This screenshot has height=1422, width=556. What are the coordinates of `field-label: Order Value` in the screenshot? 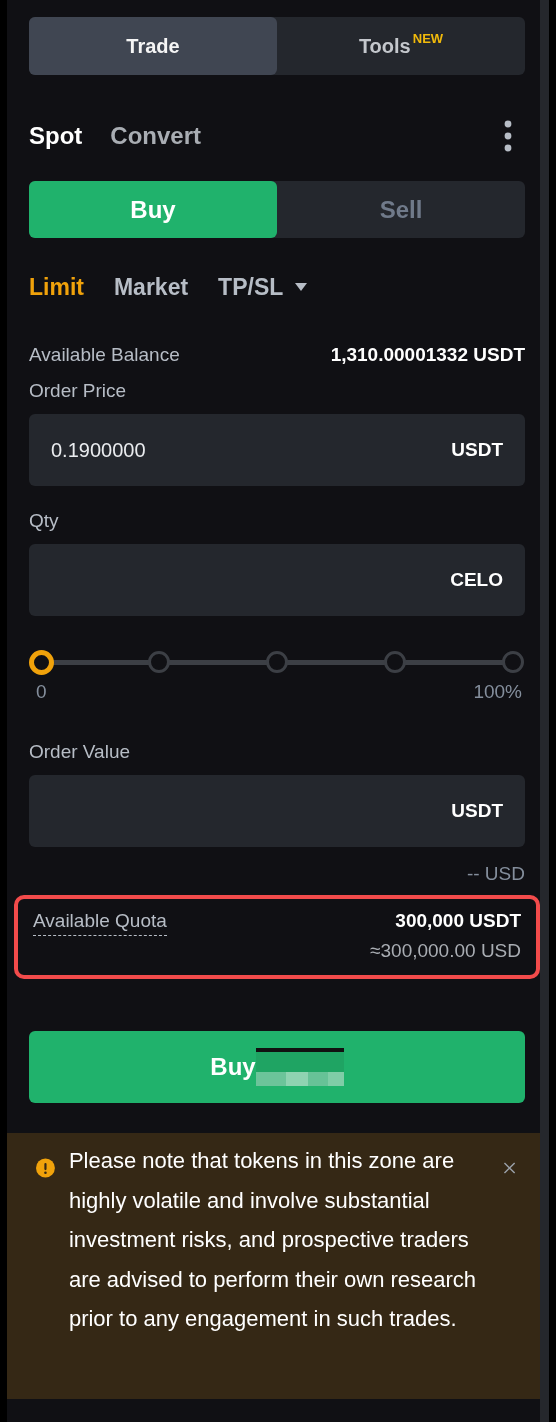 It's located at (80, 752).